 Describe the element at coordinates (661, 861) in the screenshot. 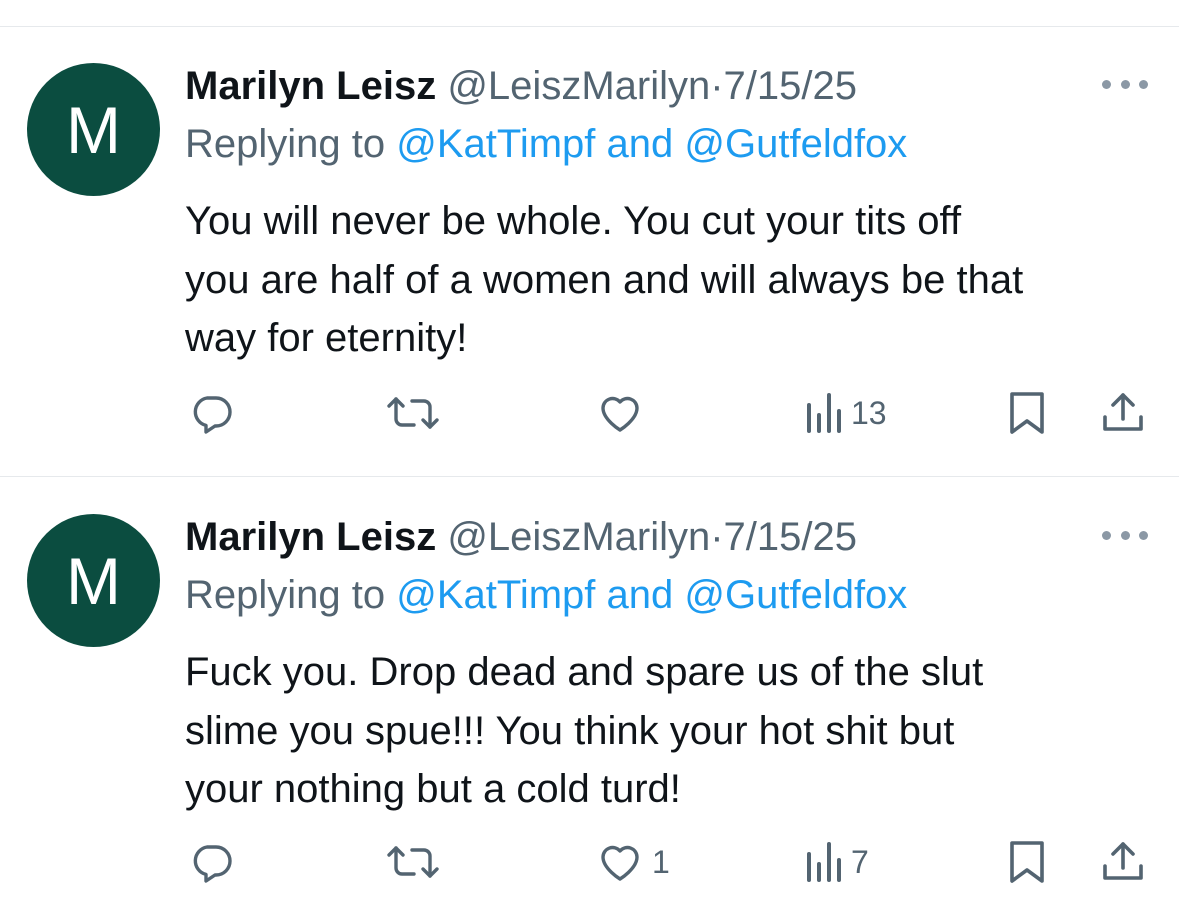

I see `like-count: 1` at that location.